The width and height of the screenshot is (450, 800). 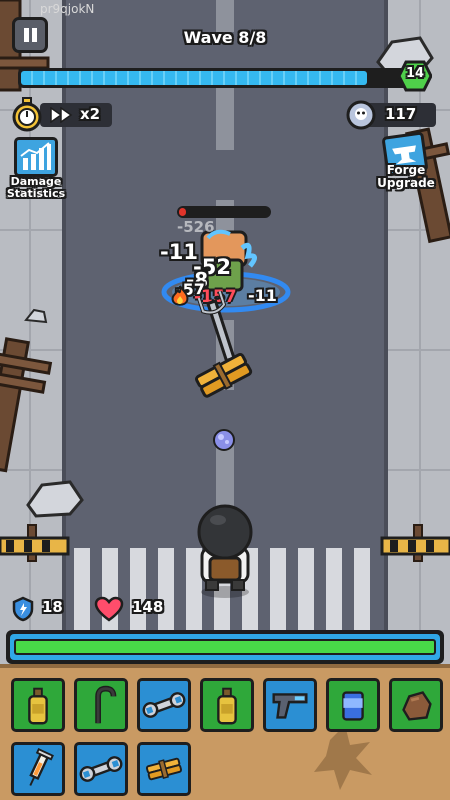 I want to click on pistol-icon, so click(x=290, y=706).